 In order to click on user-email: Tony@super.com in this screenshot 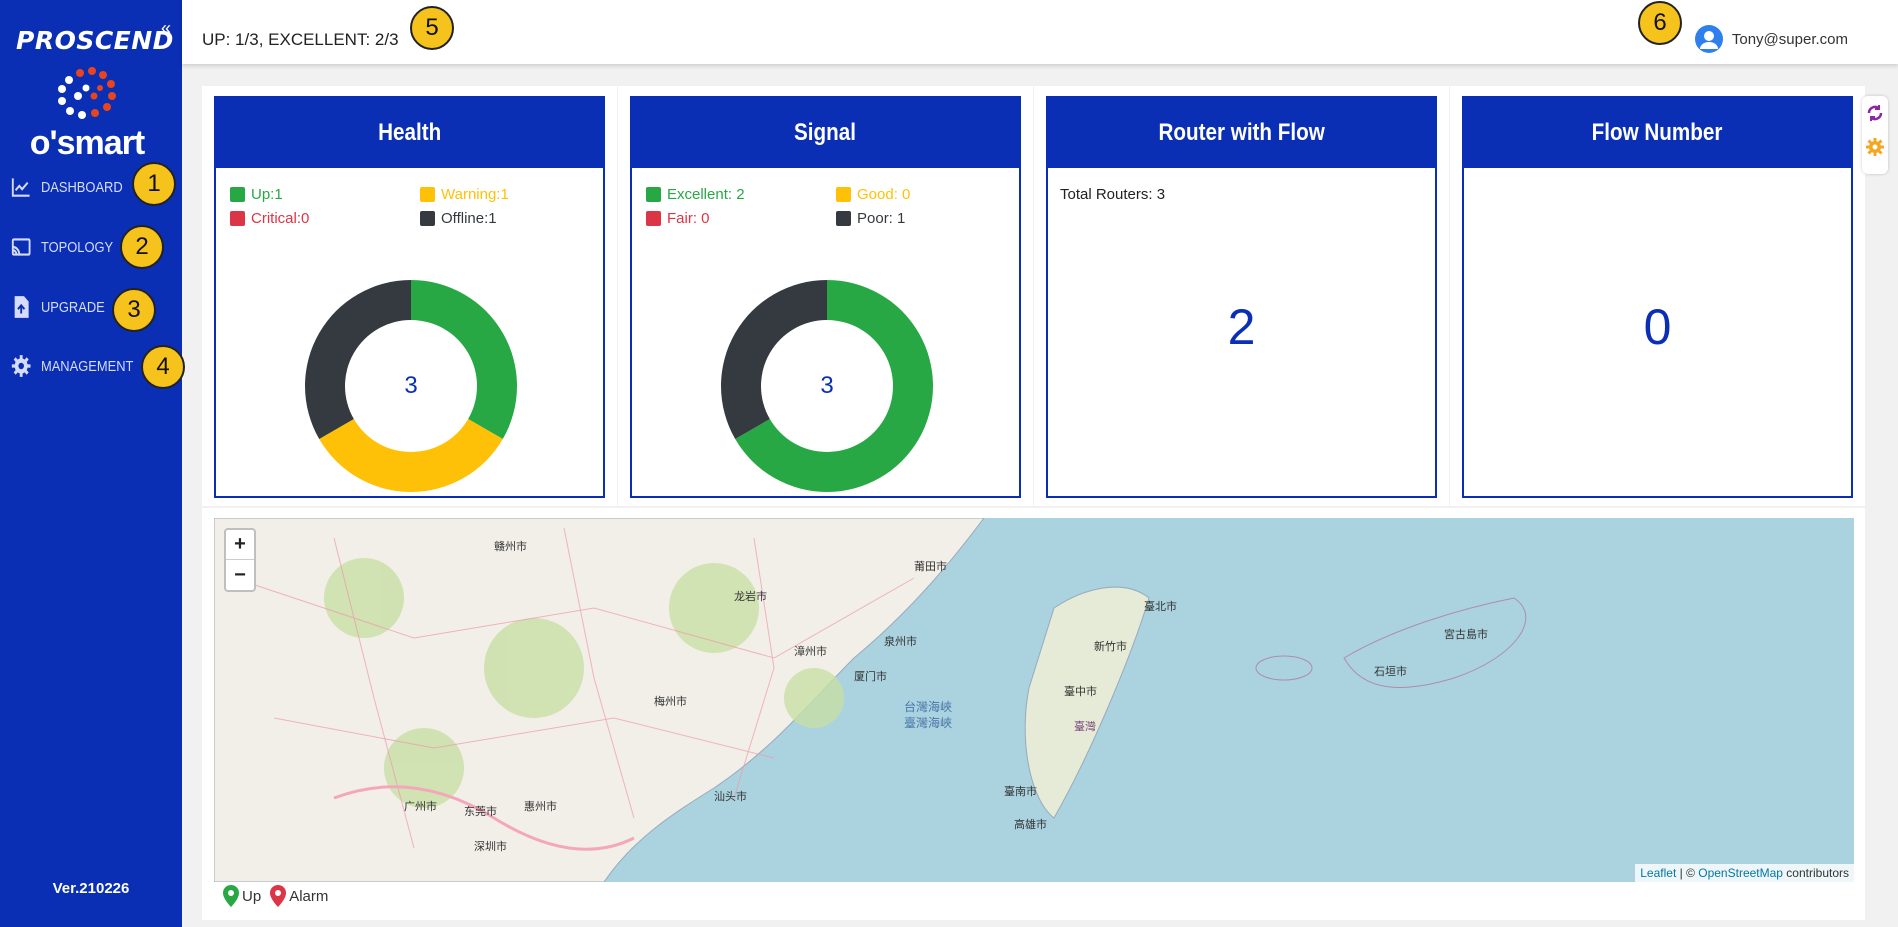, I will do `click(1789, 39)`.